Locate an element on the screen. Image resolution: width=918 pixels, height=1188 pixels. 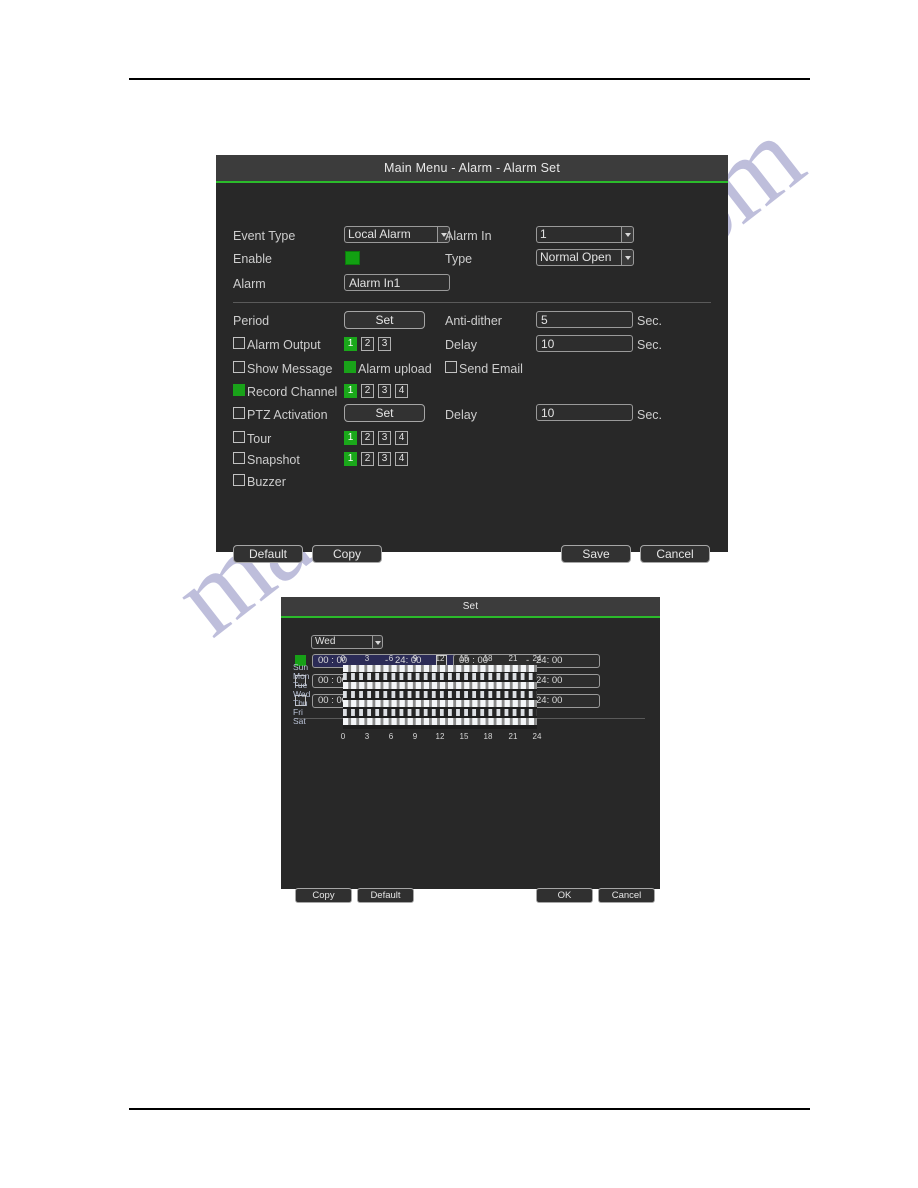
tour-channel-1: 1 is located at coordinates (350, 437).